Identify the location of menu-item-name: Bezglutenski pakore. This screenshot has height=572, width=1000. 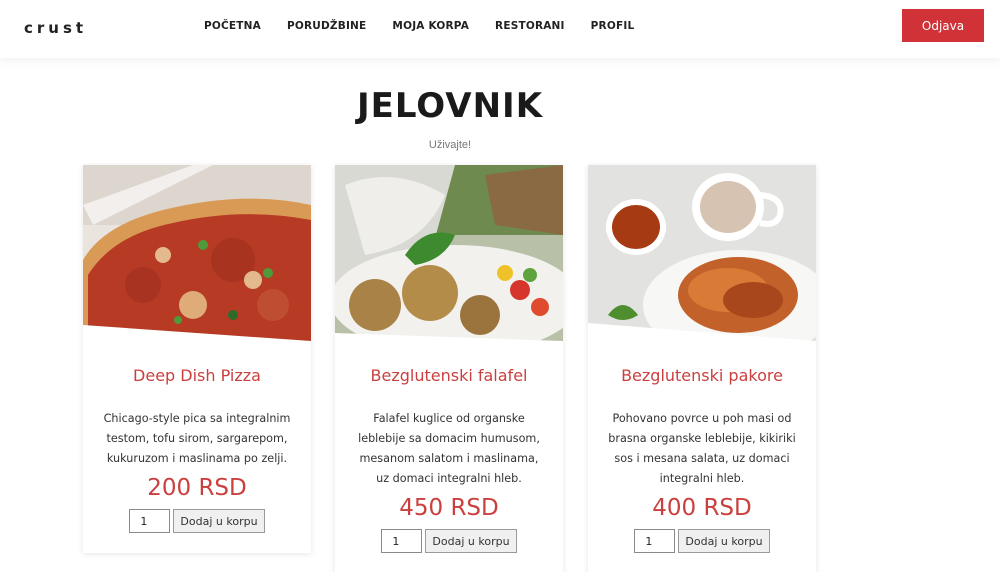
(702, 375).